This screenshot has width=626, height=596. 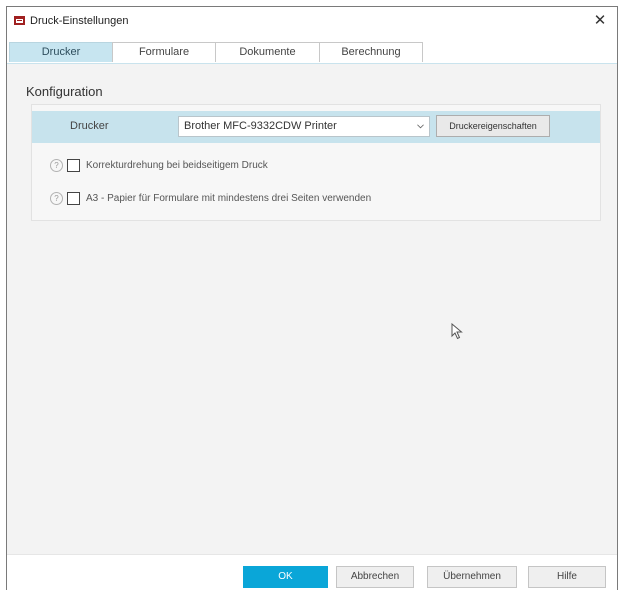 What do you see at coordinates (600, 21) in the screenshot?
I see `close-icon: ✕` at bounding box center [600, 21].